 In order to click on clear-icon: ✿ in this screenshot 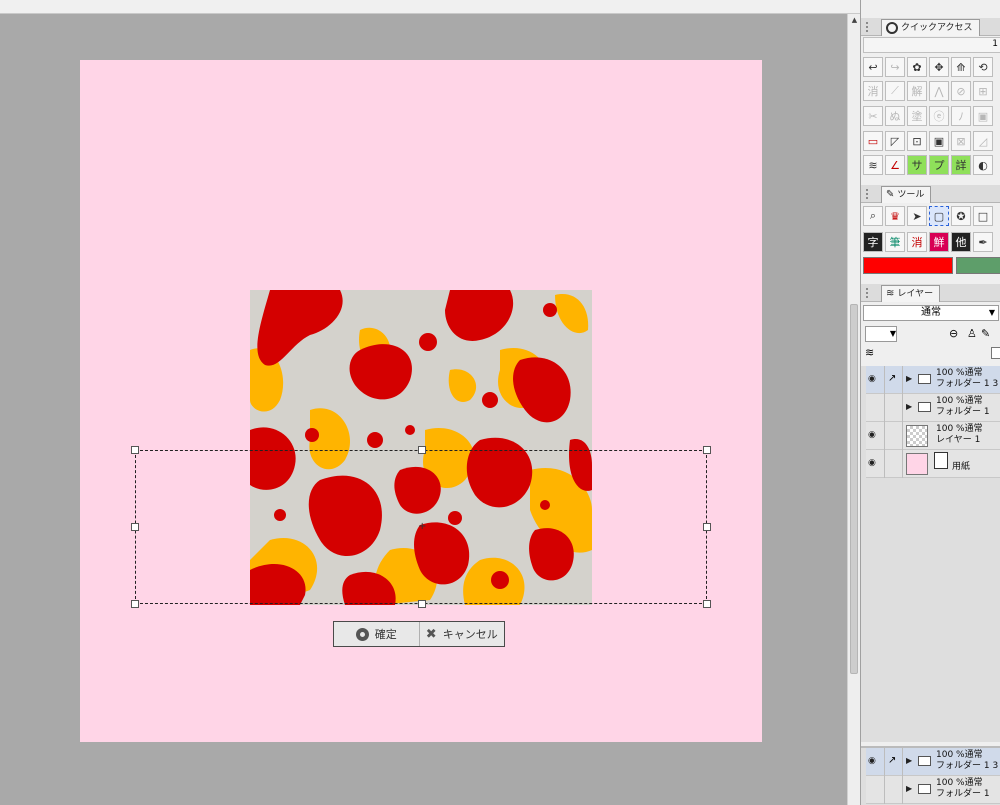, I will do `click(917, 67)`.